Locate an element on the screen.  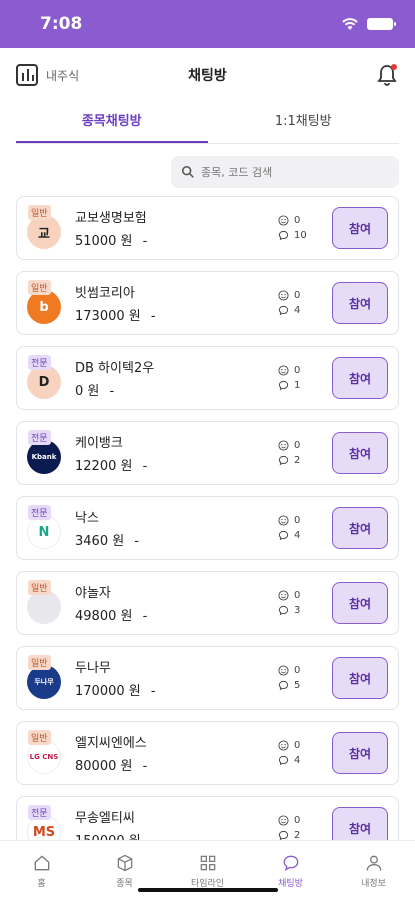
search-box is located at coordinates (285, 172).